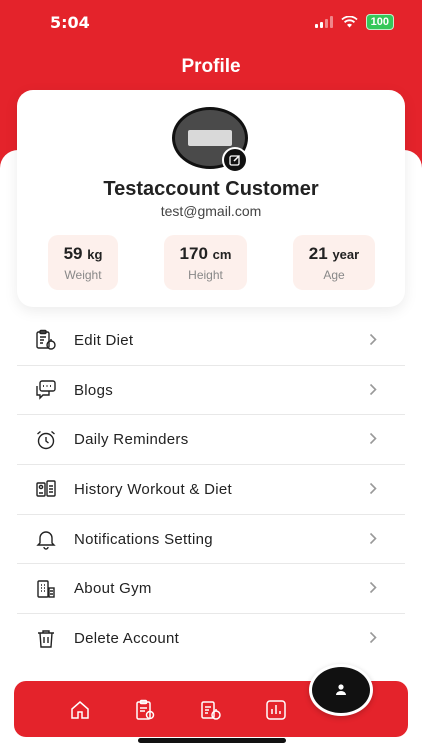 The width and height of the screenshot is (422, 750). I want to click on workout-clipboard-icon, so click(145, 709).